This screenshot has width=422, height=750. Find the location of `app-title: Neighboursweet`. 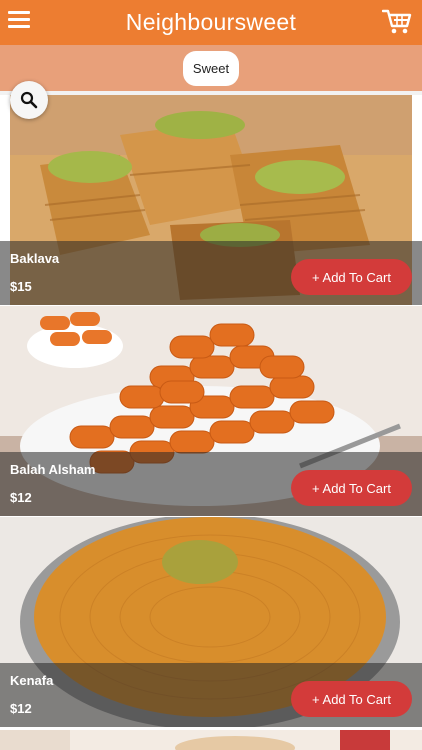

app-title: Neighboursweet is located at coordinates (211, 22).